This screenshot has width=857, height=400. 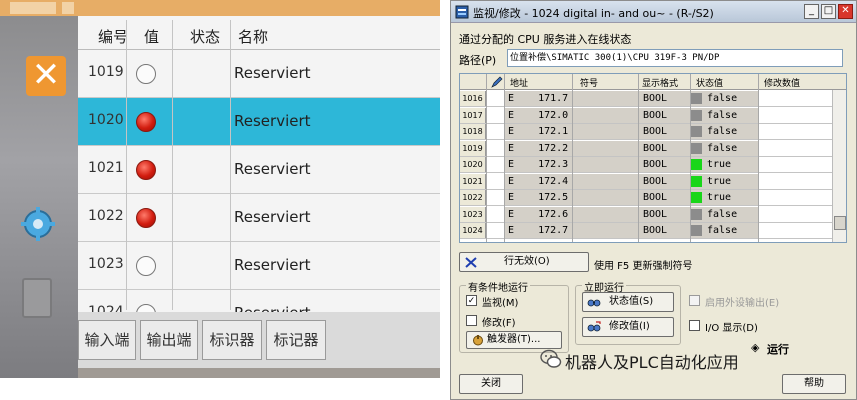 I want to click on row-invalid-button: 行无效(O), so click(x=524, y=262).